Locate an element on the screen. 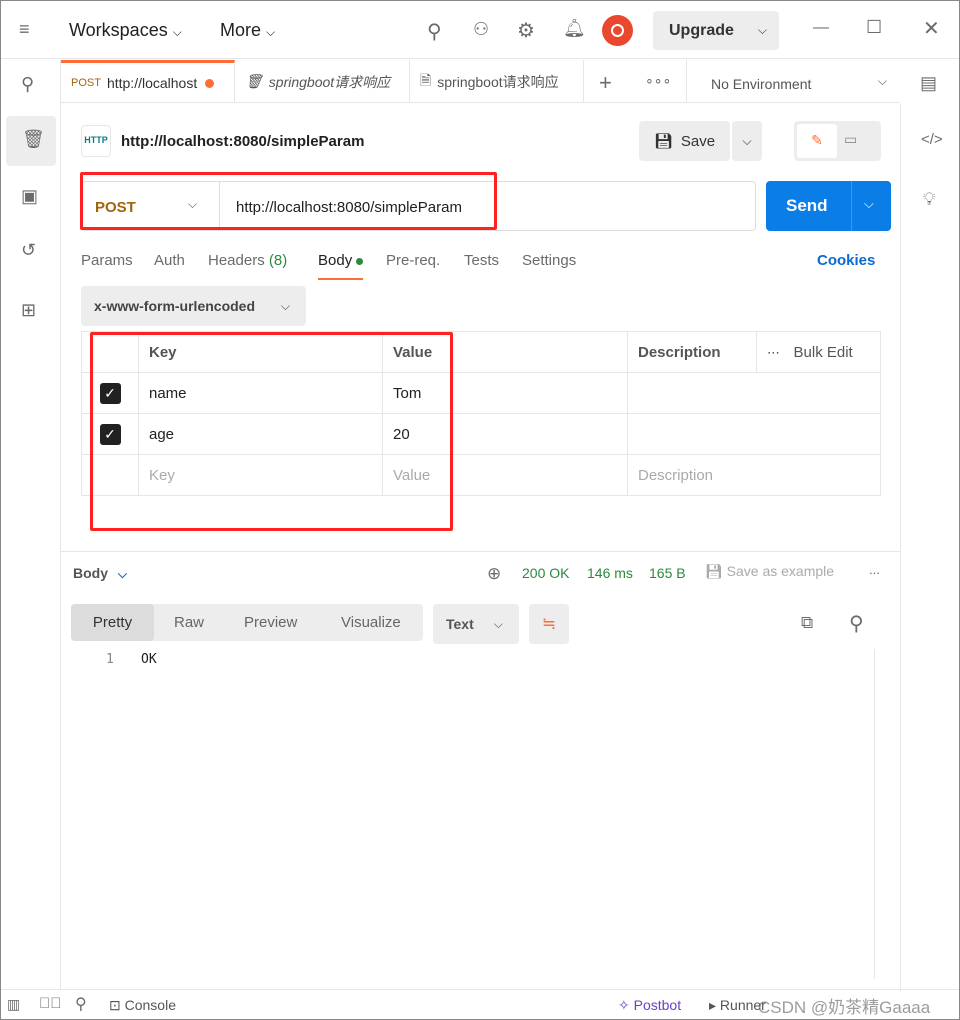  maximize-icon: ☐ is located at coordinates (874, 27).